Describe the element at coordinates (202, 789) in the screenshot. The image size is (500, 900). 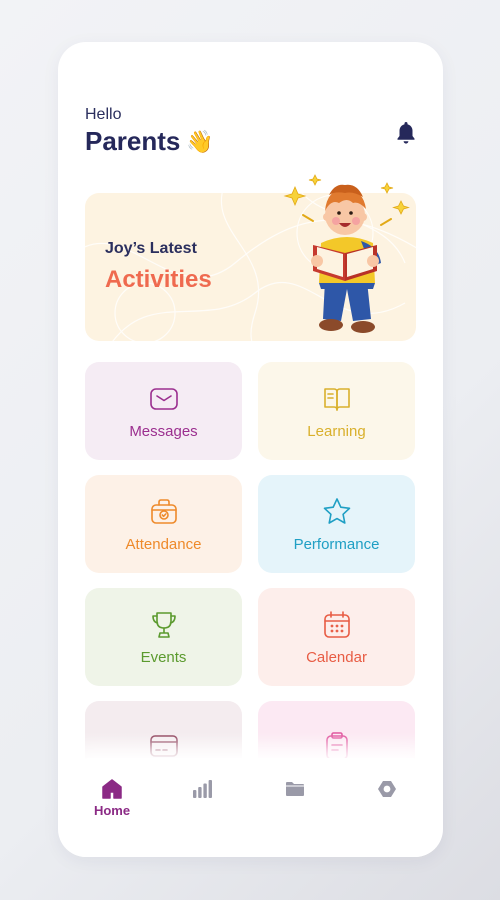
I see `bar-chart-icon` at that location.